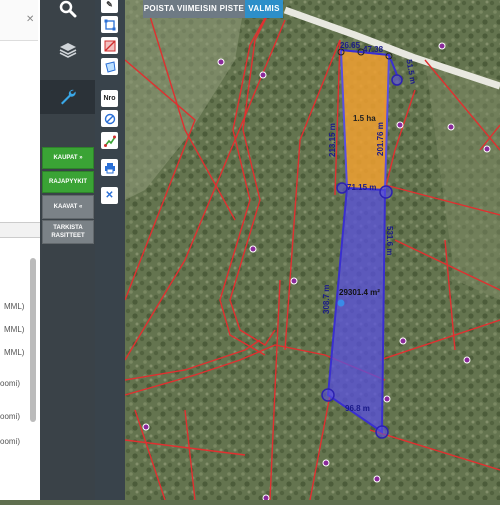 This screenshot has height=505, width=500. I want to click on remove-last-point-button: POISTA VIIMEISIN PISTE, so click(194, 9).